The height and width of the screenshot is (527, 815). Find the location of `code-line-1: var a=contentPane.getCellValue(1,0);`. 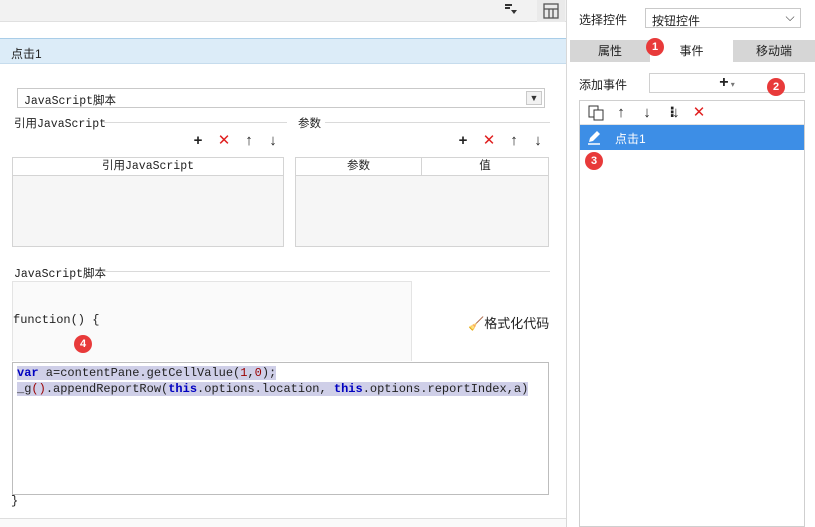

code-line-1: var a=contentPane.getCellValue(1,0); is located at coordinates (147, 373).